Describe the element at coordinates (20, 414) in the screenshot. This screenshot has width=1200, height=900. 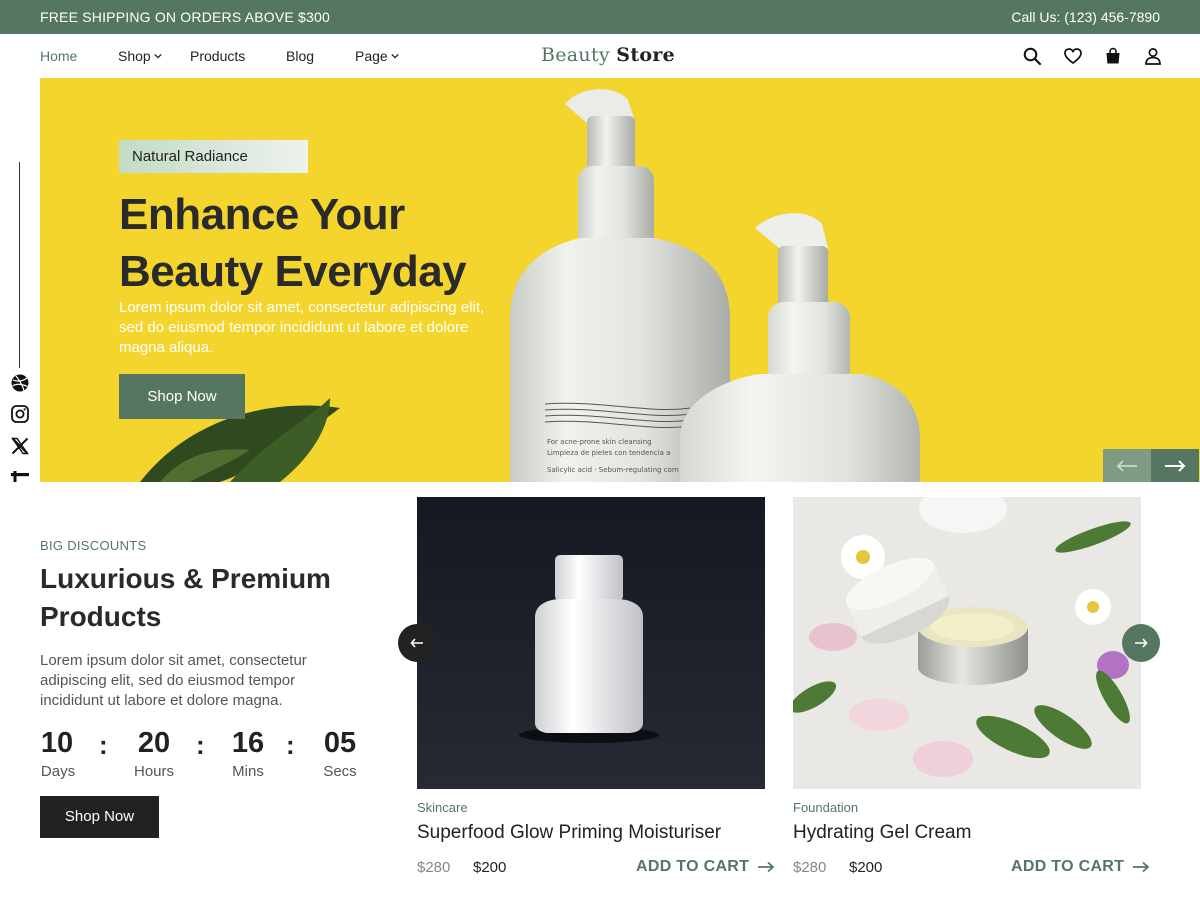
I see `instagram-icon` at that location.